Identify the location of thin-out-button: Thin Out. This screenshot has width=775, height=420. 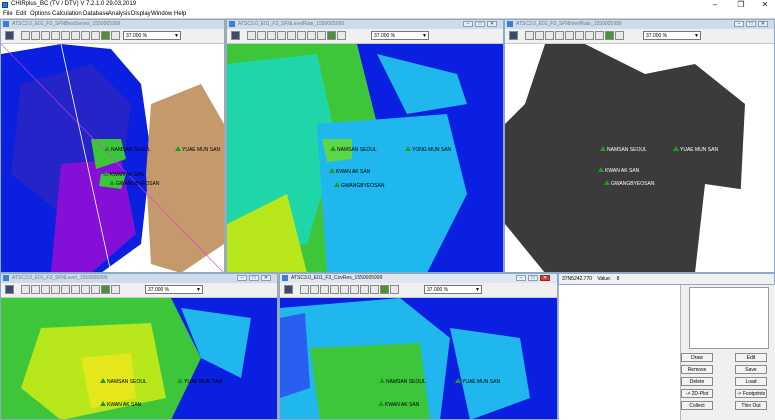
(751, 405).